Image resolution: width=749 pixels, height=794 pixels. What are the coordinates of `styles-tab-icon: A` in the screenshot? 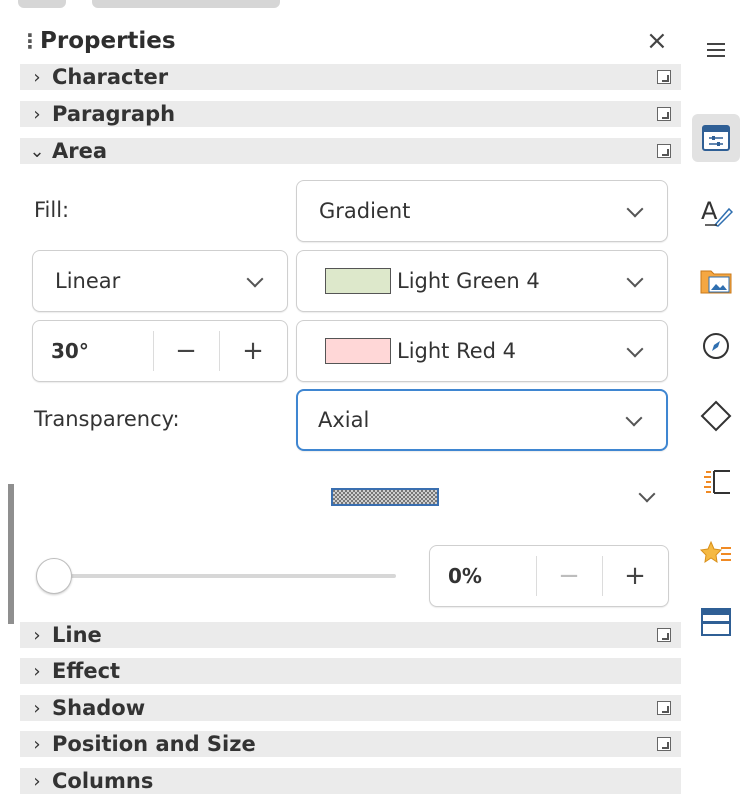 It's located at (716, 212).